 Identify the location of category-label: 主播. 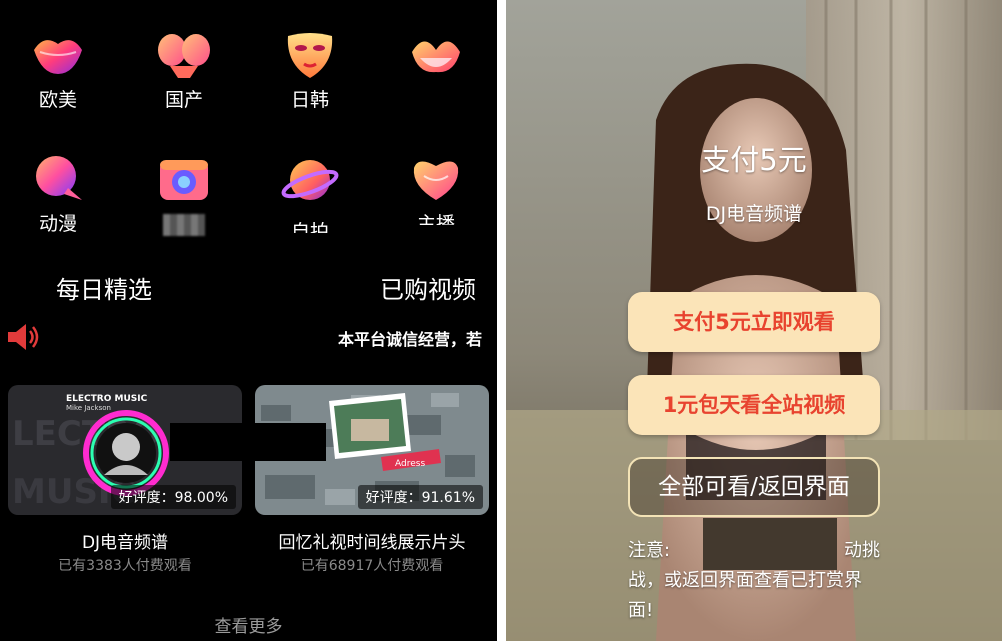
(435, 219).